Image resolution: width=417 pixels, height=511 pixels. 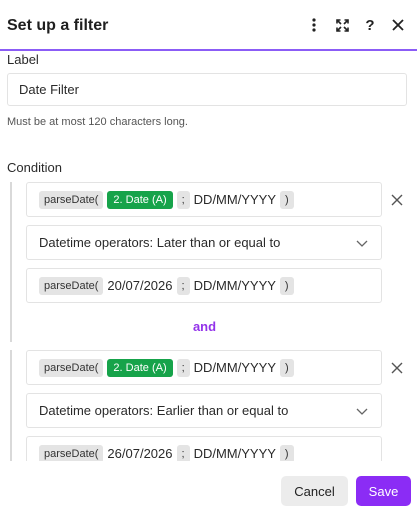 I want to click on cancel-button: Cancel, so click(x=314, y=491).